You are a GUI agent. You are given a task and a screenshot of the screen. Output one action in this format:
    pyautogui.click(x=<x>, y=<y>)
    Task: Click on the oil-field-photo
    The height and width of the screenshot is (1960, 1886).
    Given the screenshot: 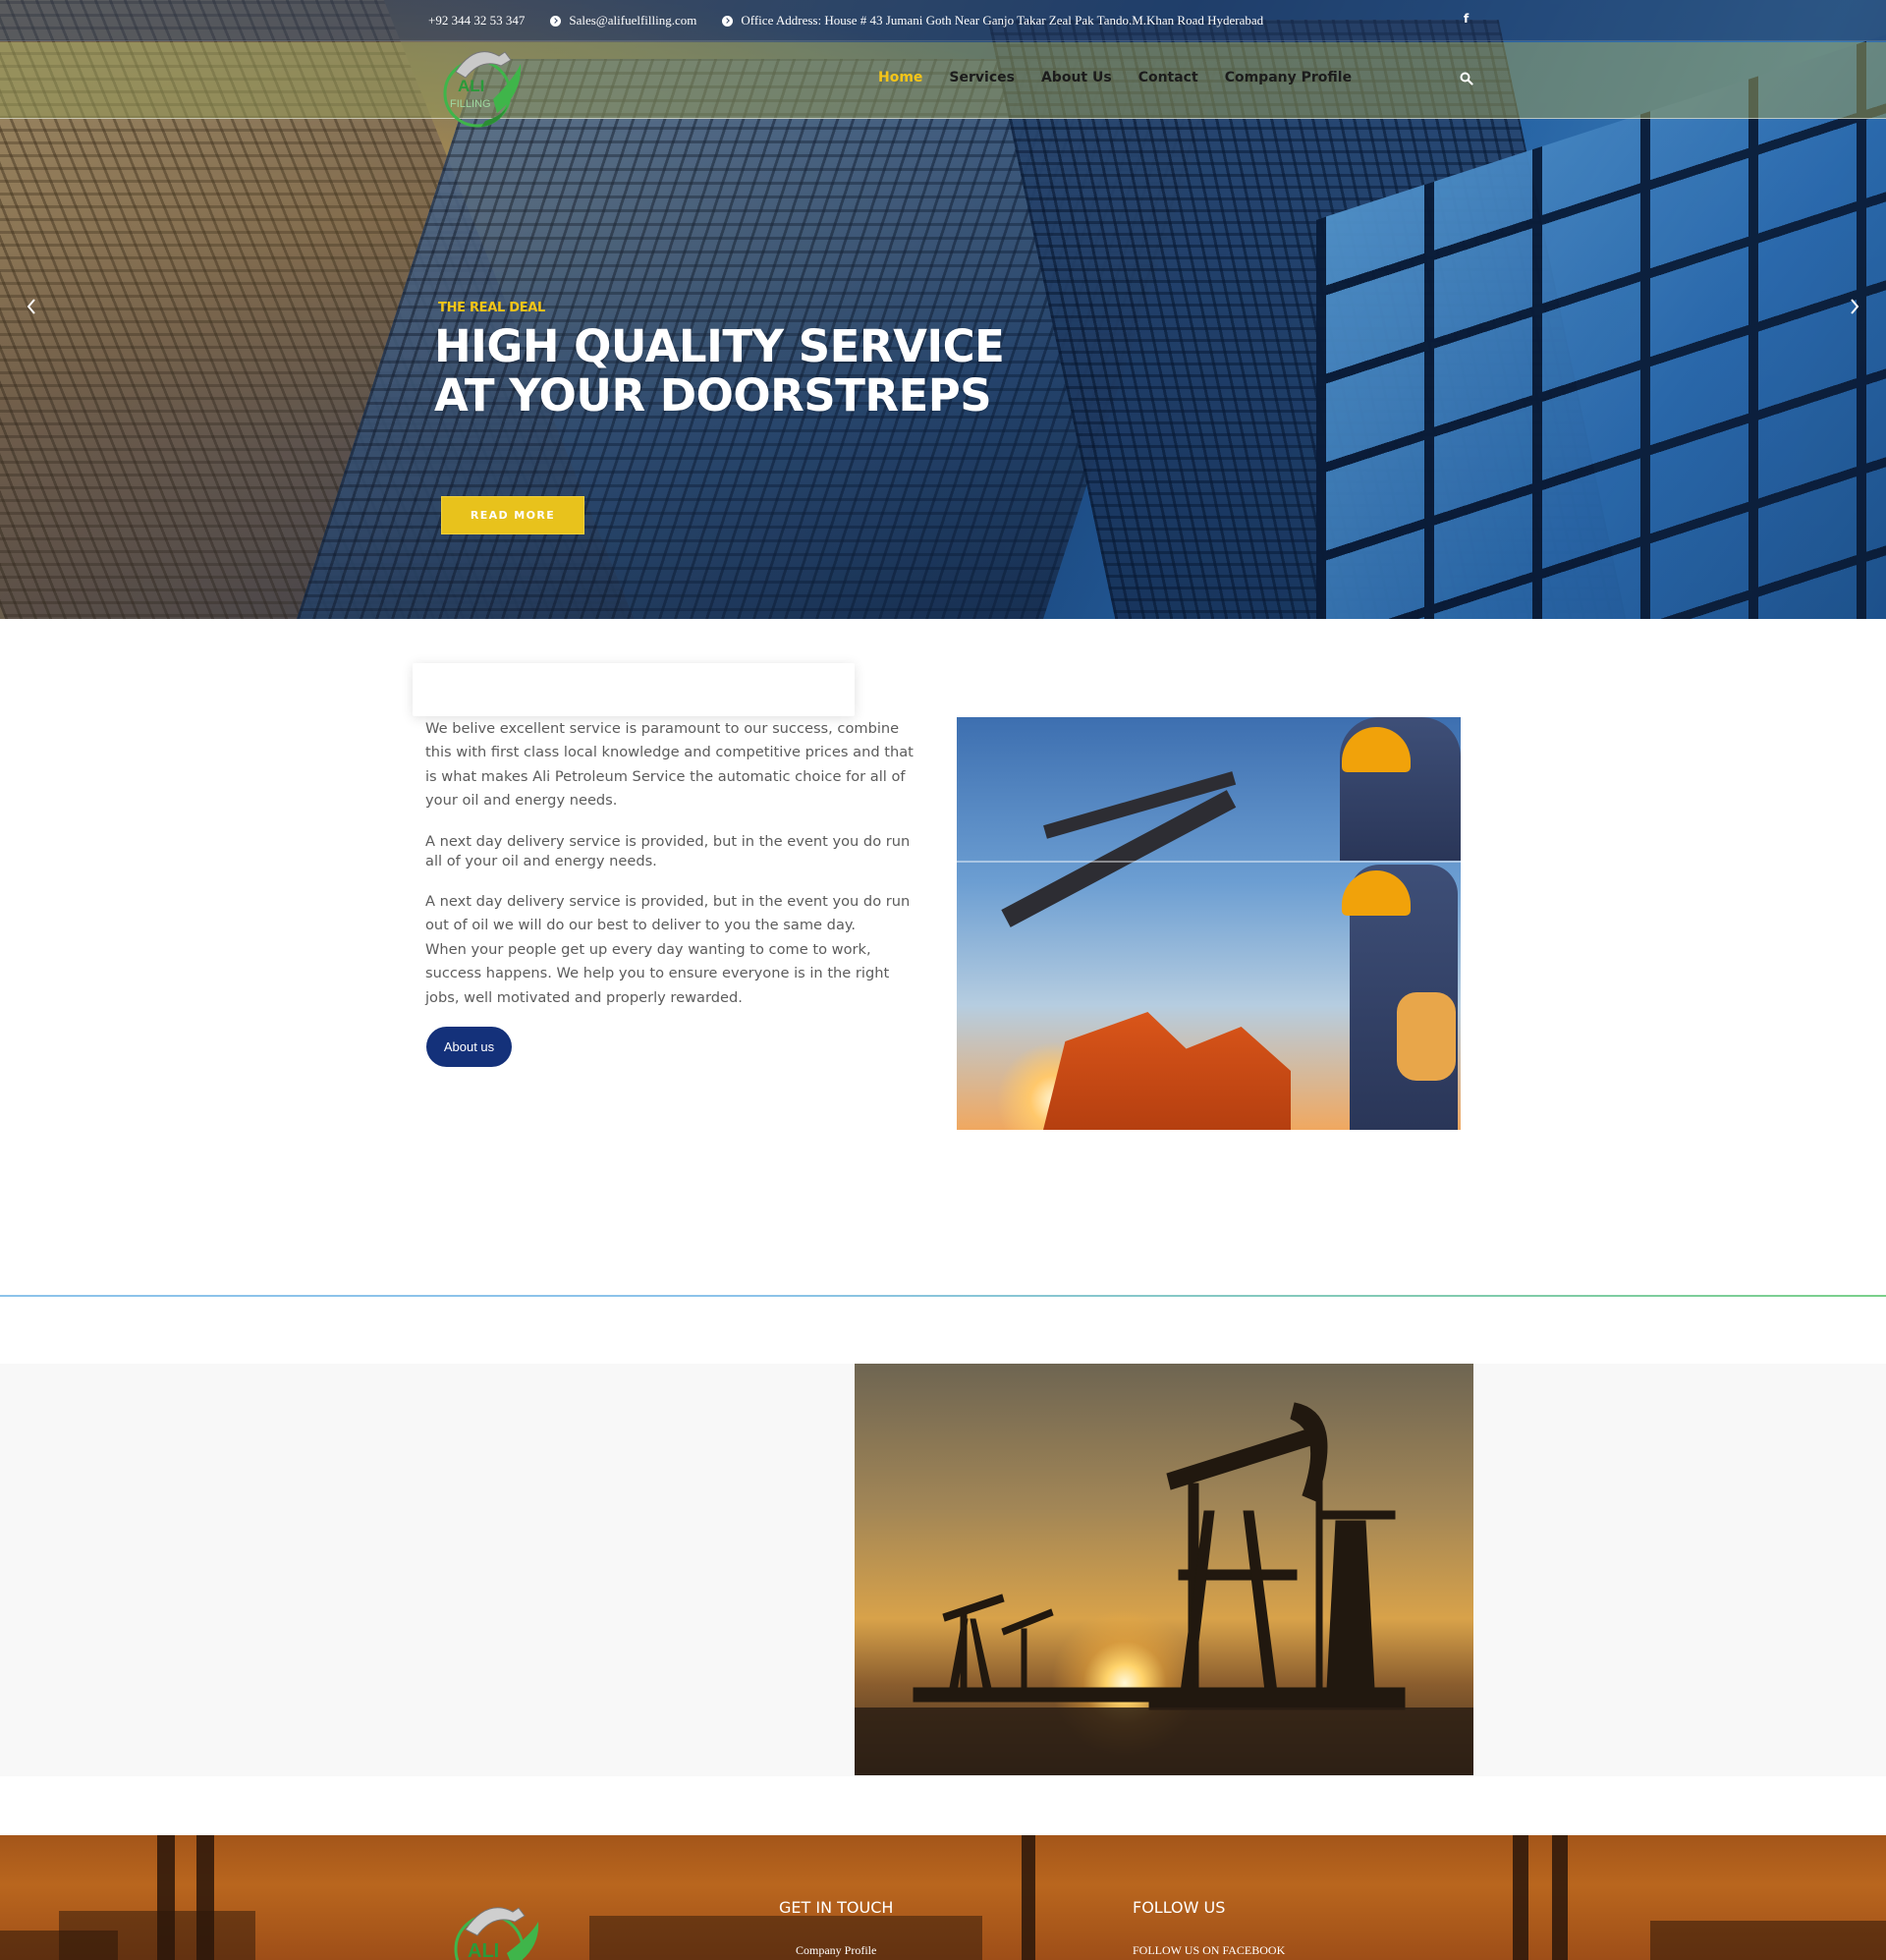 What is the action you would take?
    pyautogui.click(x=1164, y=1569)
    